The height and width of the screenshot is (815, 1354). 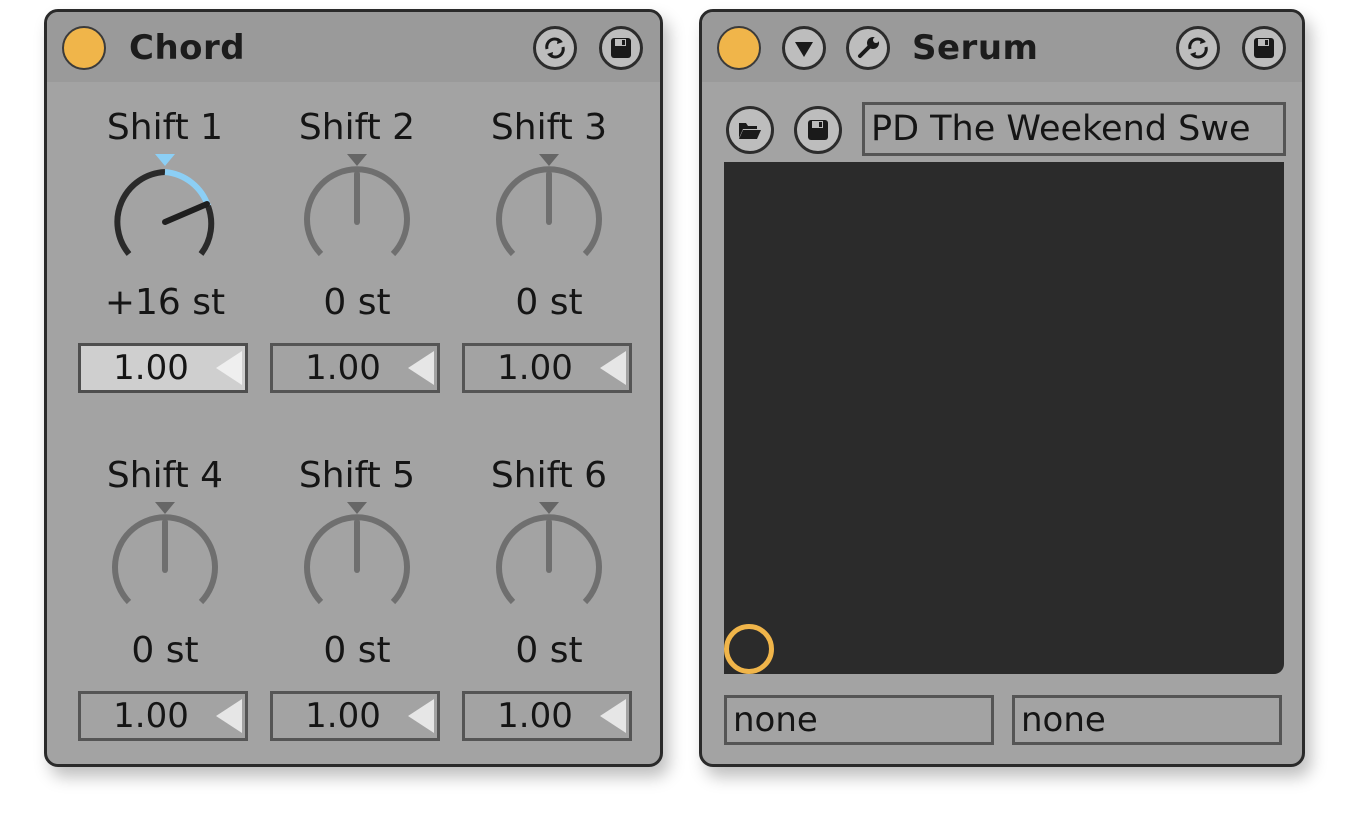 What do you see at coordinates (165, 475) in the screenshot?
I see `knob-label: Shift 4` at bounding box center [165, 475].